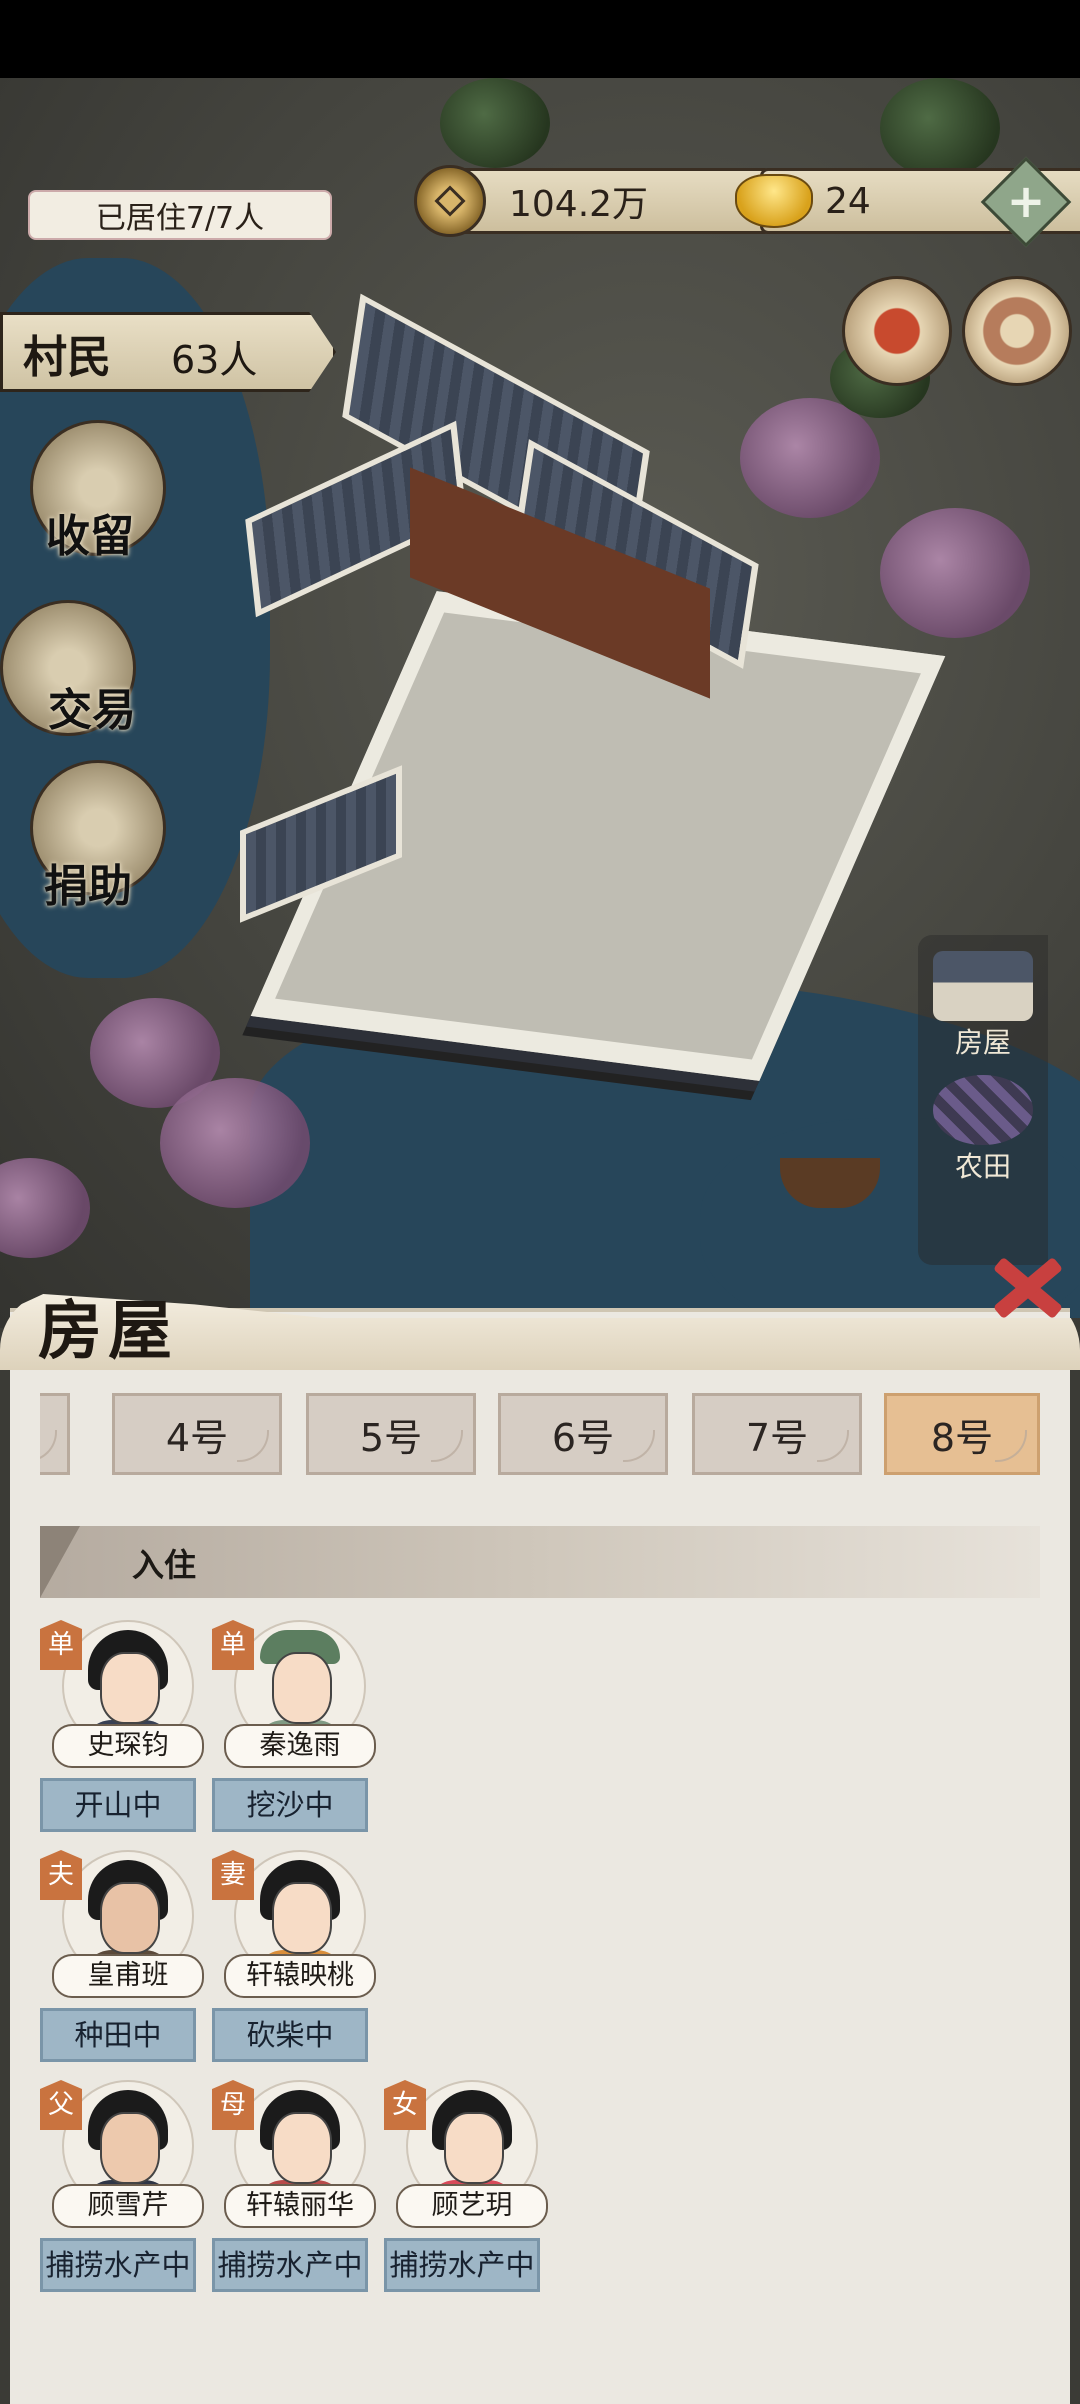 This screenshot has height=2404, width=1080. What do you see at coordinates (777, 1437) in the screenshot?
I see `tab-label: 7号` at bounding box center [777, 1437].